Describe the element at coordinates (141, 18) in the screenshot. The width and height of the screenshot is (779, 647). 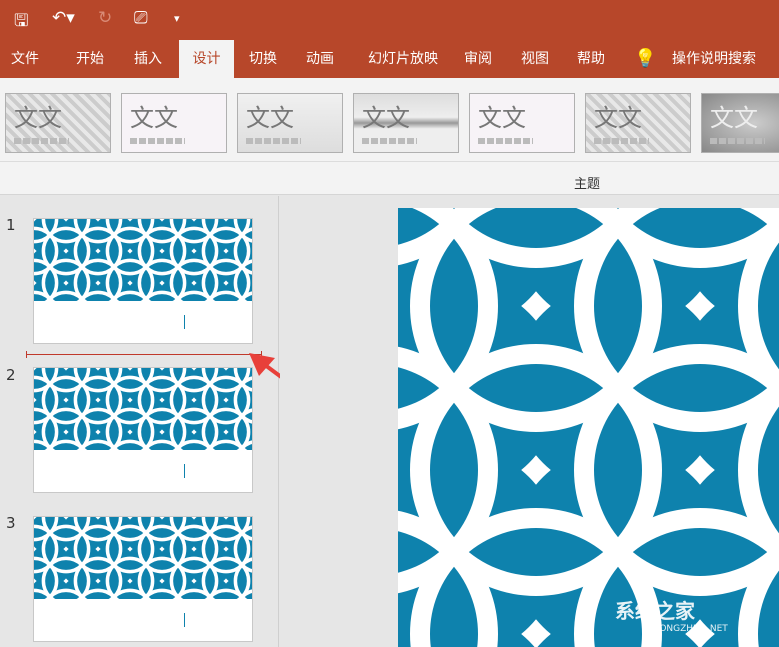
I see `present-from-start-icon: ⎚` at that location.